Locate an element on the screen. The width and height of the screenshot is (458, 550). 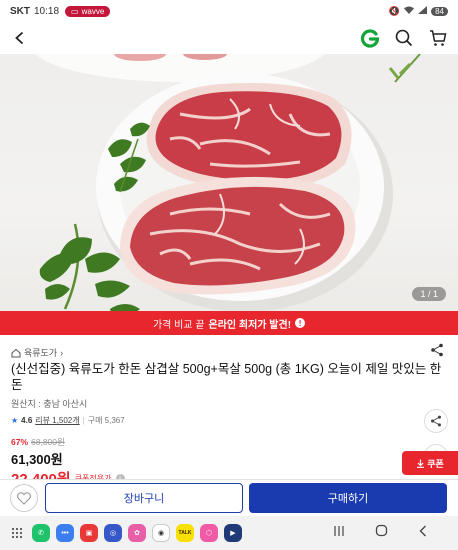
camera-app-icon: ◉ is located at coordinates (161, 533).